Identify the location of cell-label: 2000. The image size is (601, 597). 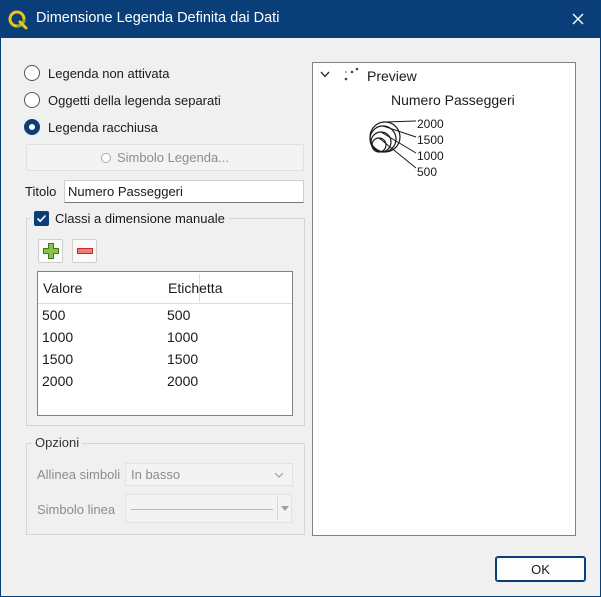
(182, 381).